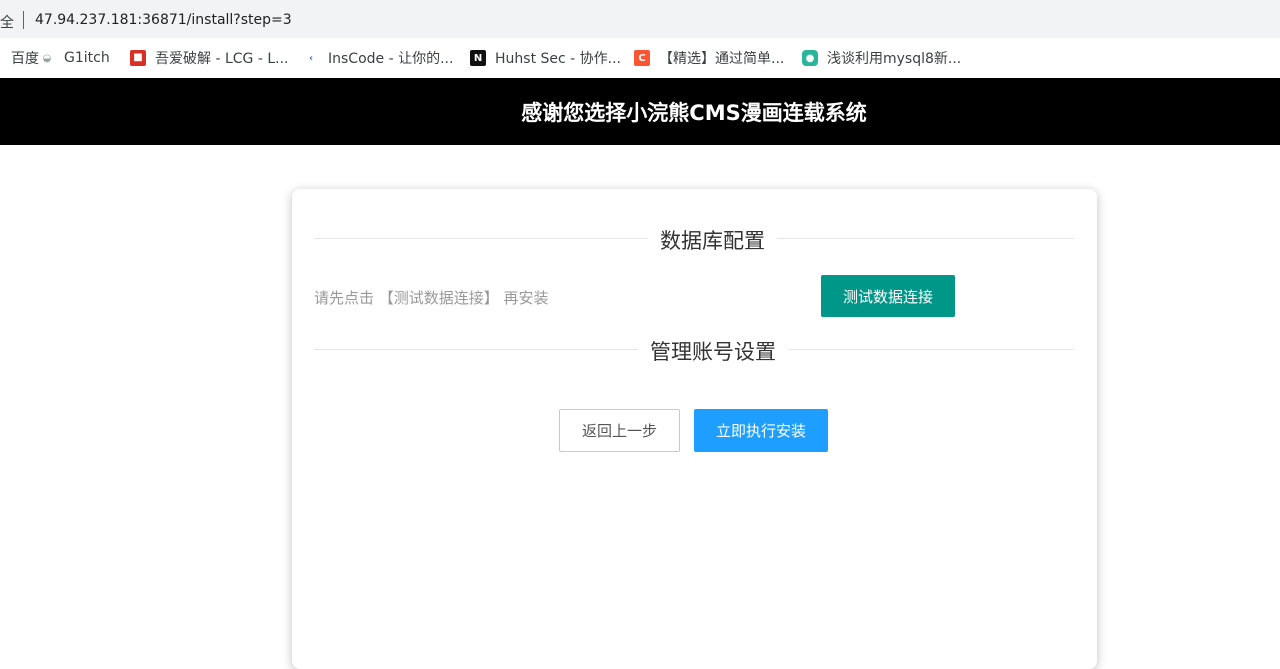 The image size is (1280, 669). What do you see at coordinates (761, 430) in the screenshot?
I see `install-button: 立即执行安装` at bounding box center [761, 430].